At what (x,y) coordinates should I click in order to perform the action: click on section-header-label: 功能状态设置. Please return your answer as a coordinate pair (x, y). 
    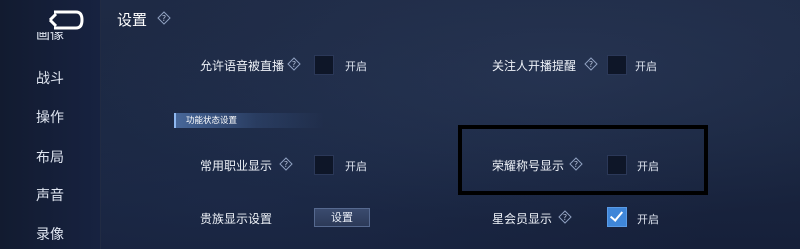
    Looking at the image, I should click on (212, 121).